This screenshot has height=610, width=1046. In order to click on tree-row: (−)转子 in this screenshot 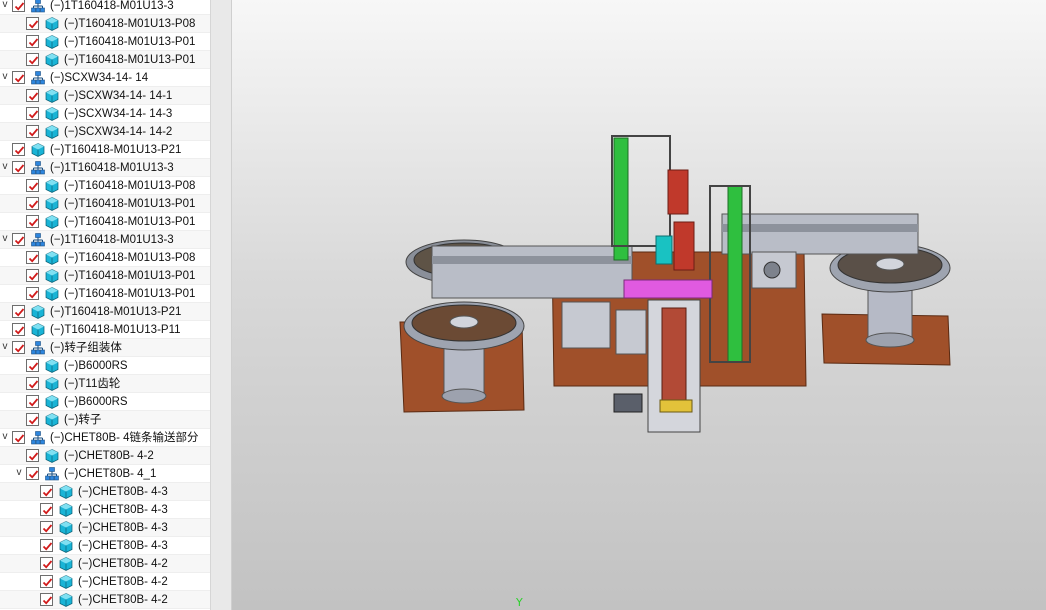, I will do `click(105, 420)`.